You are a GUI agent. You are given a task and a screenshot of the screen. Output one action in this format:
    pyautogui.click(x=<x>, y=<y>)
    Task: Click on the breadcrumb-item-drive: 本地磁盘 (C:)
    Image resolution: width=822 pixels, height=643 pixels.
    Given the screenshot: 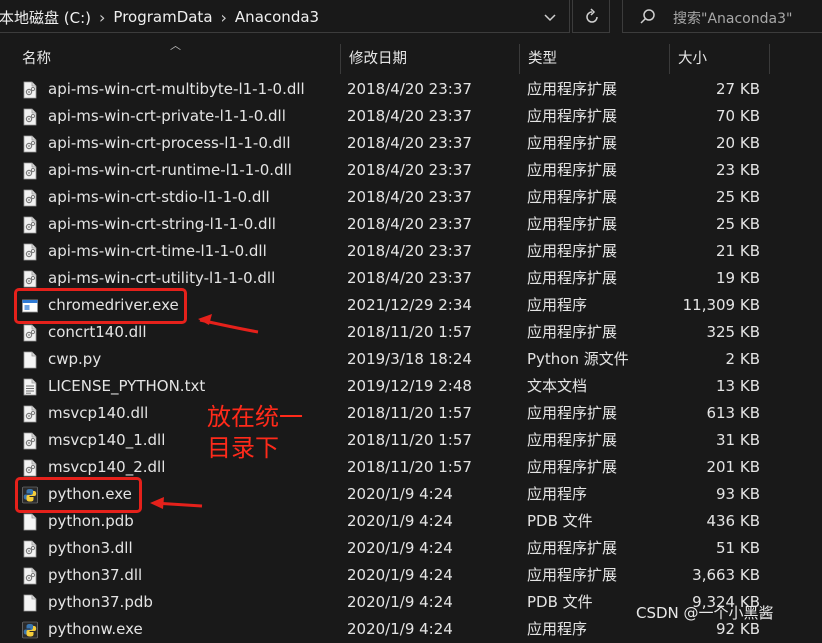 What is the action you would take?
    pyautogui.click(x=45, y=17)
    